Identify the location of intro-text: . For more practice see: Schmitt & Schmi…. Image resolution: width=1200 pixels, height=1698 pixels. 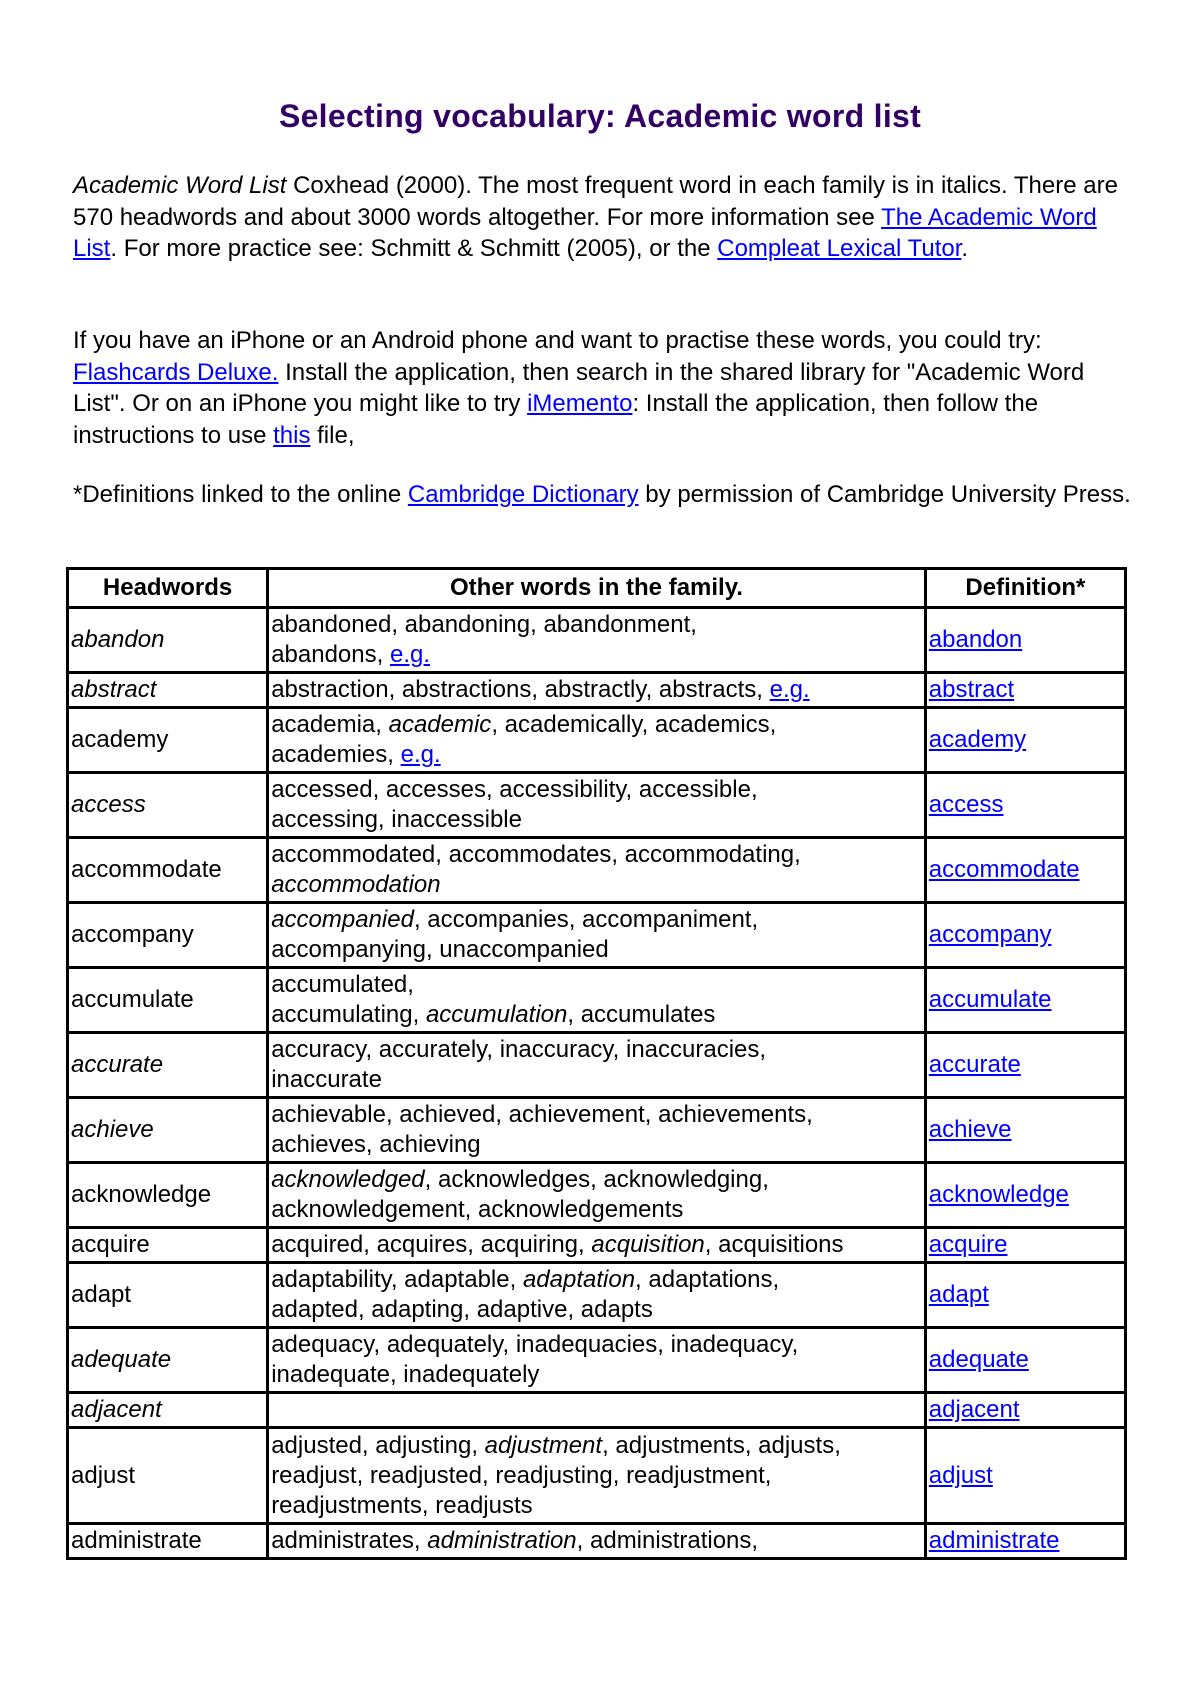
(414, 248).